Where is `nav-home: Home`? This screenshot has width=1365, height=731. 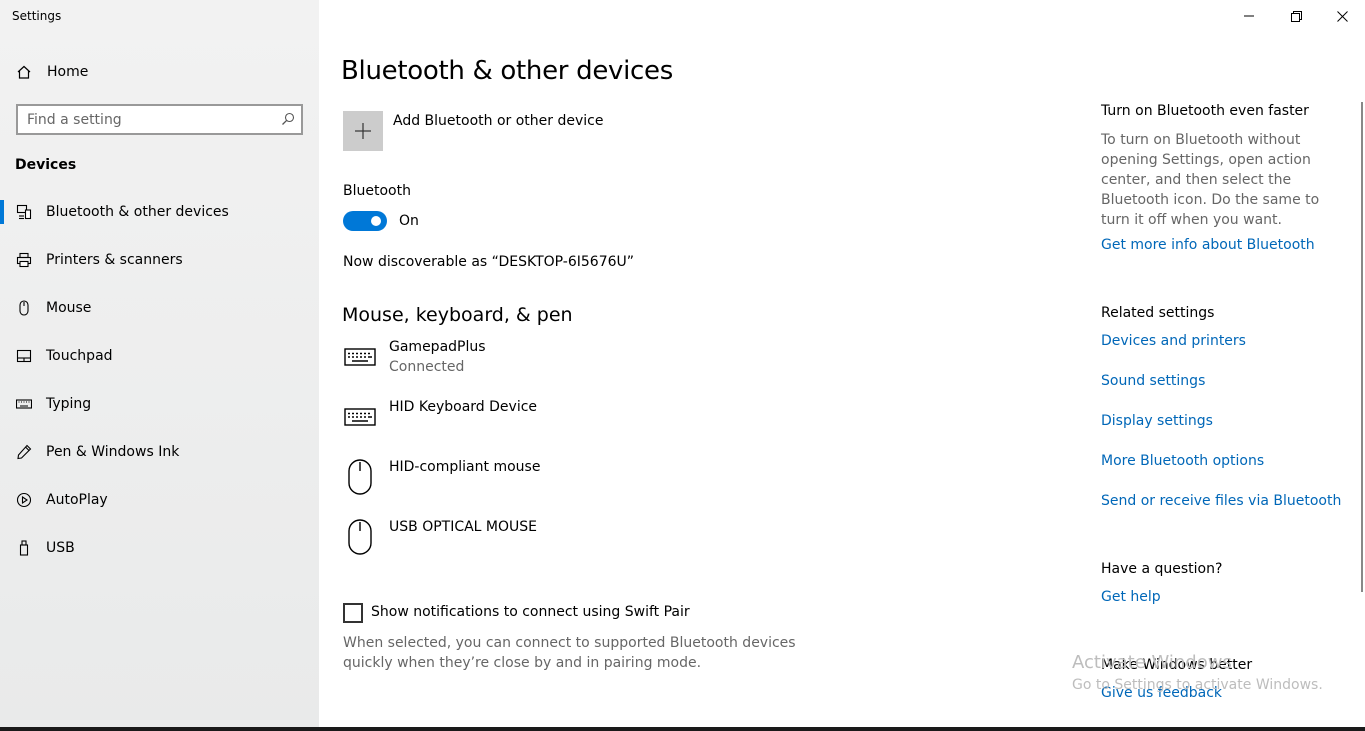 nav-home: Home is located at coordinates (159, 72).